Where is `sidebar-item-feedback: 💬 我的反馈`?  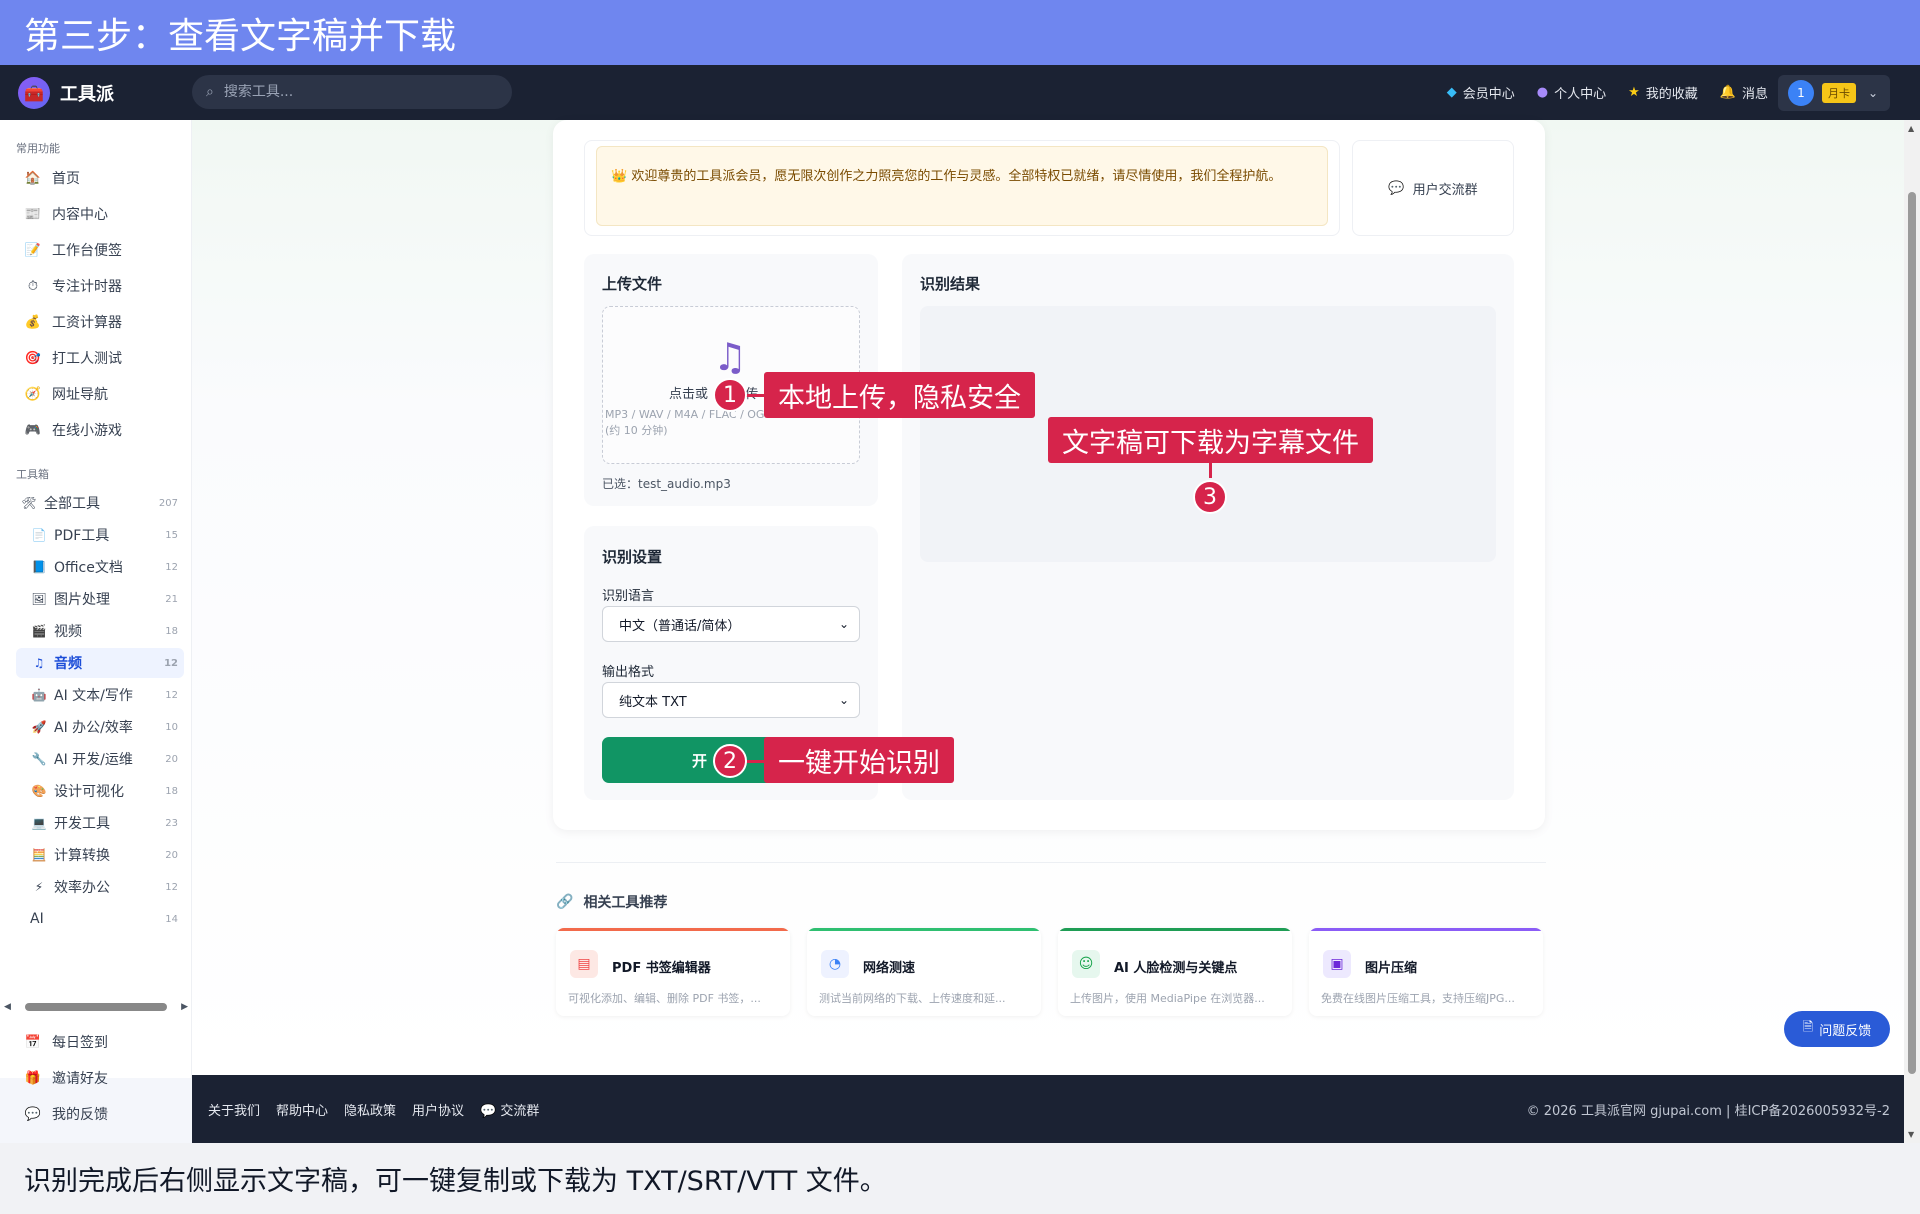 sidebar-item-feedback: 💬 我的反馈 is located at coordinates (66, 1114).